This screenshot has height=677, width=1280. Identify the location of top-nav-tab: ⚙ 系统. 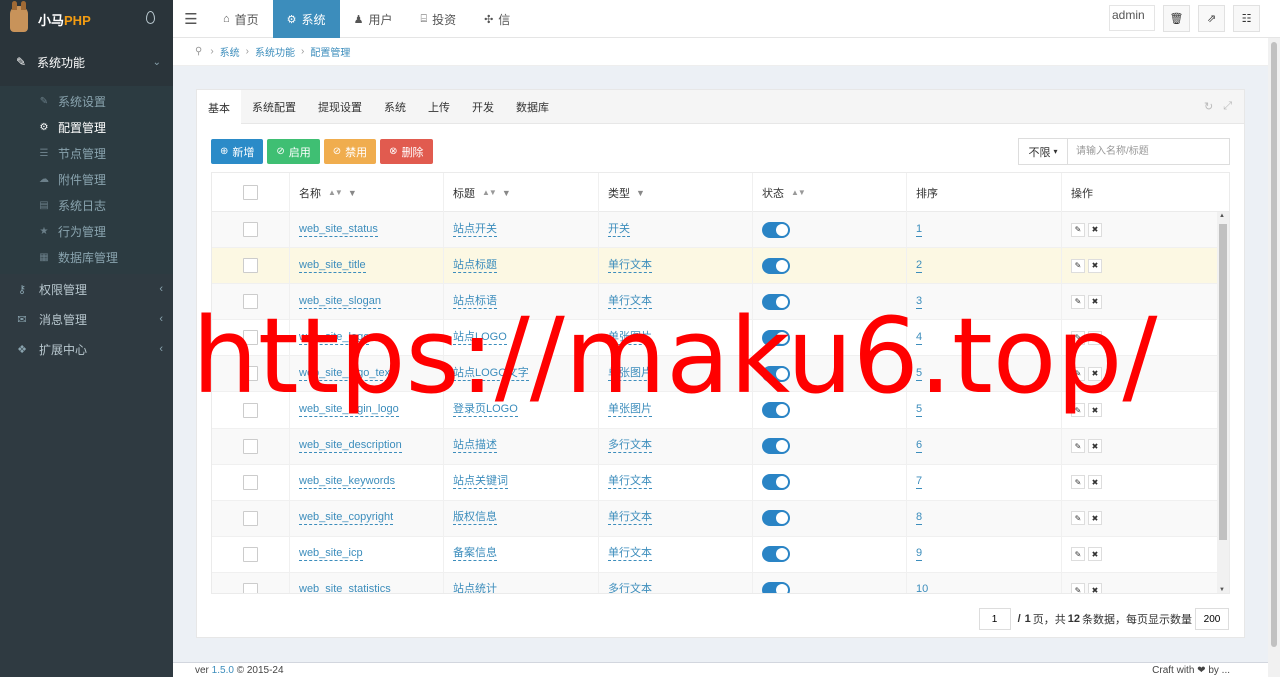
(306, 19).